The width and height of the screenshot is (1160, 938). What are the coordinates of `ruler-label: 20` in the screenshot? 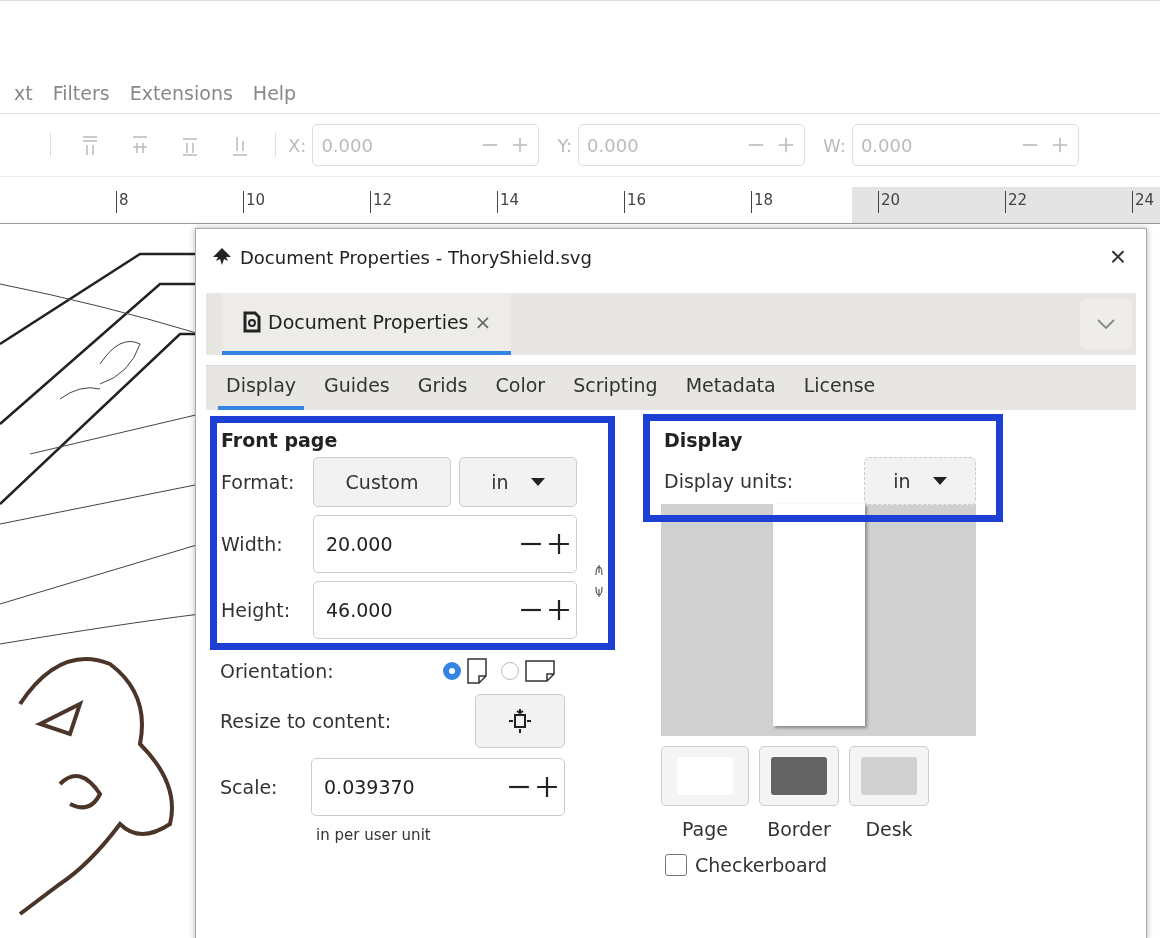 It's located at (941, 202).